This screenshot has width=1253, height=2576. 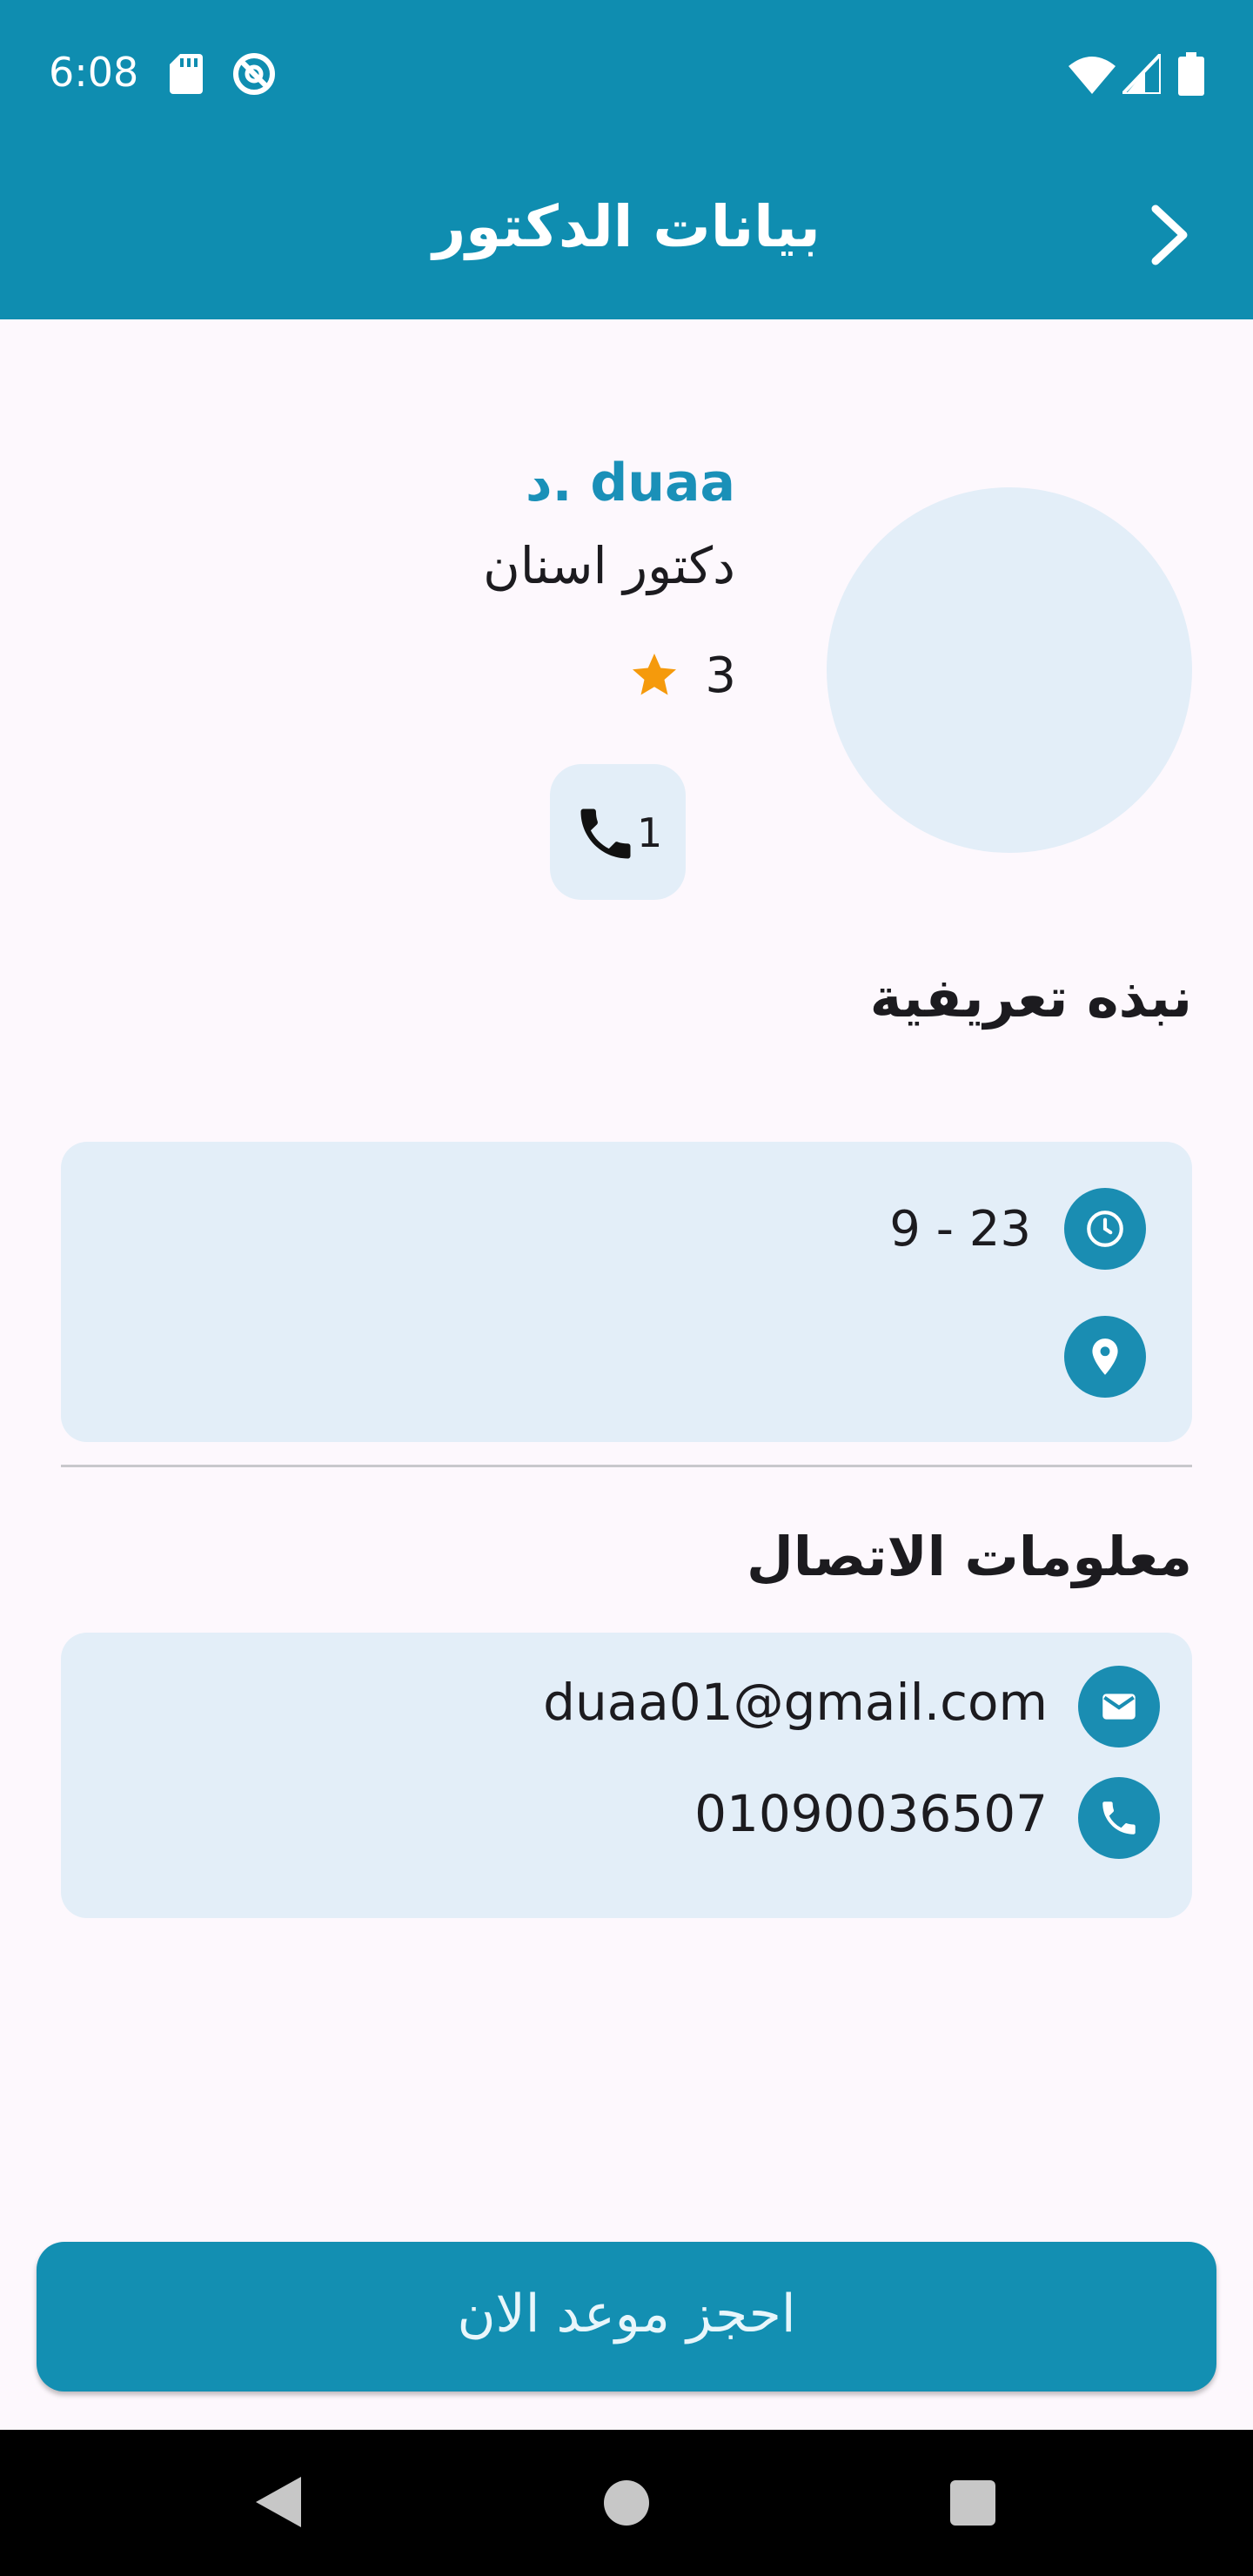 I want to click on contact-section-title: معلومات الاتصال, so click(x=969, y=1556).